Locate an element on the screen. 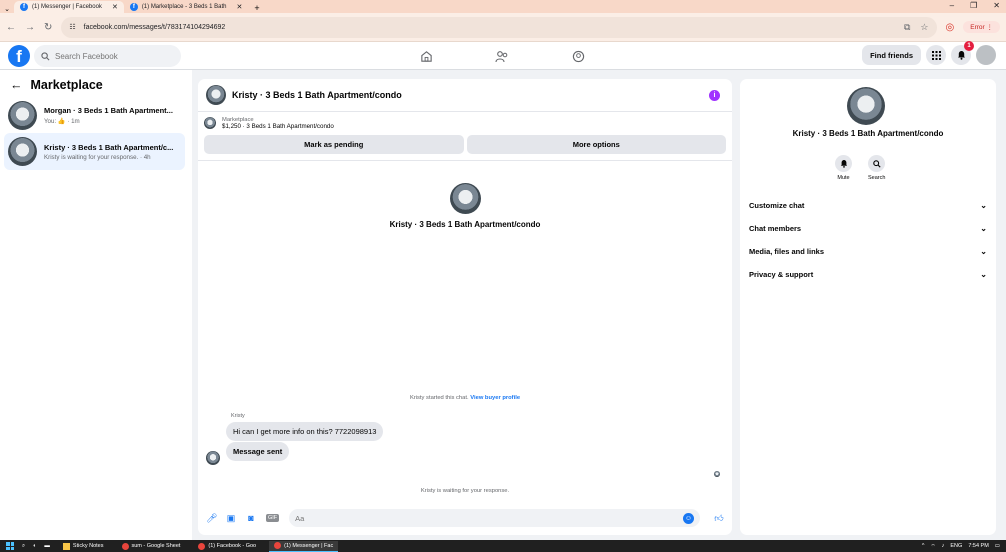 The width and height of the screenshot is (1006, 552). taskbar-item-google-sheet: sum - Google Sheet is located at coordinates (151, 546).